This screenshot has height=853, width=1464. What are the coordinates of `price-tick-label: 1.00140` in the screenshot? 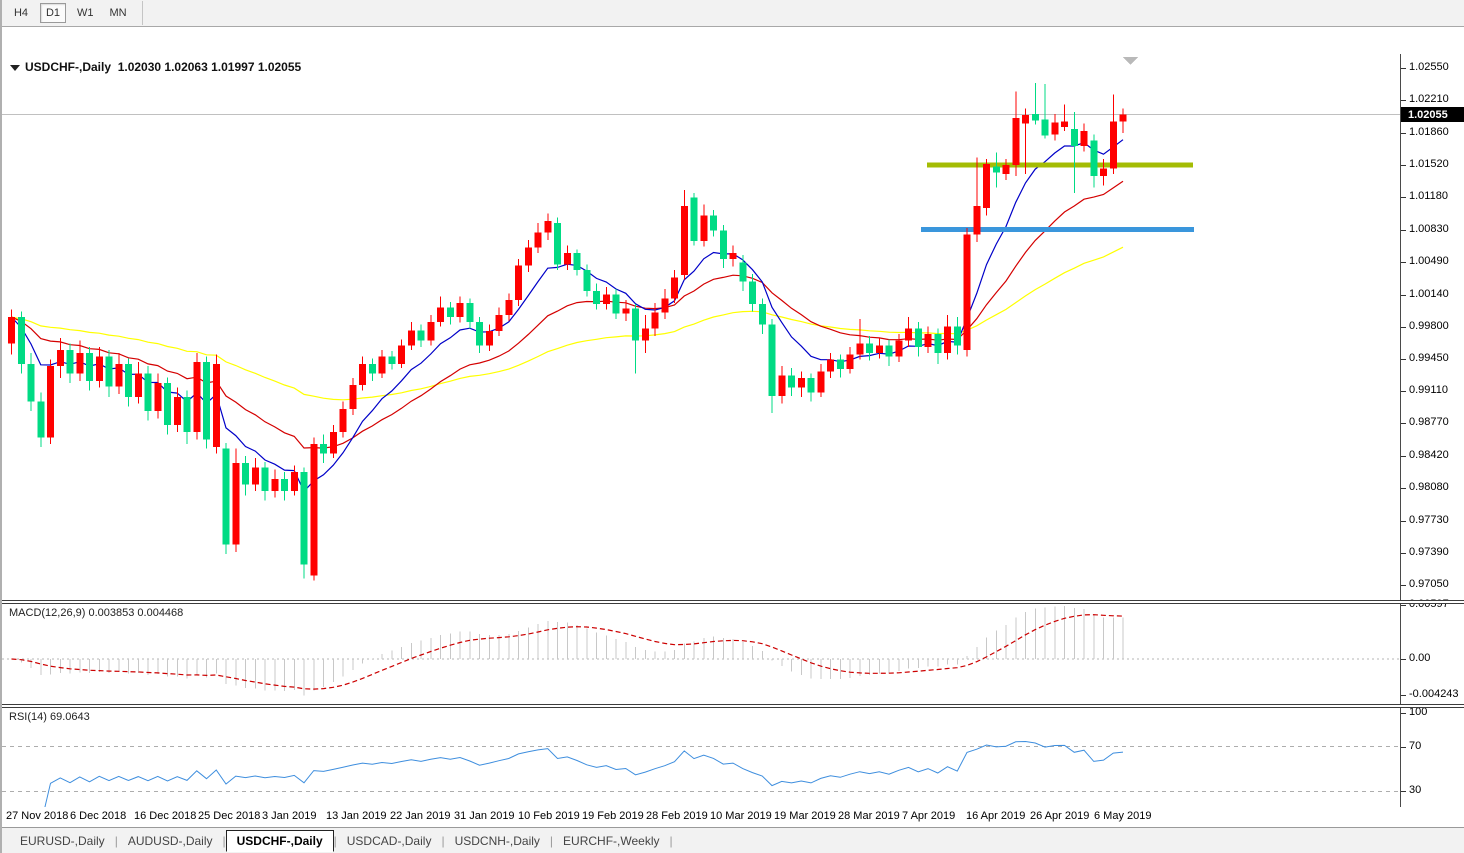 It's located at (1429, 294).